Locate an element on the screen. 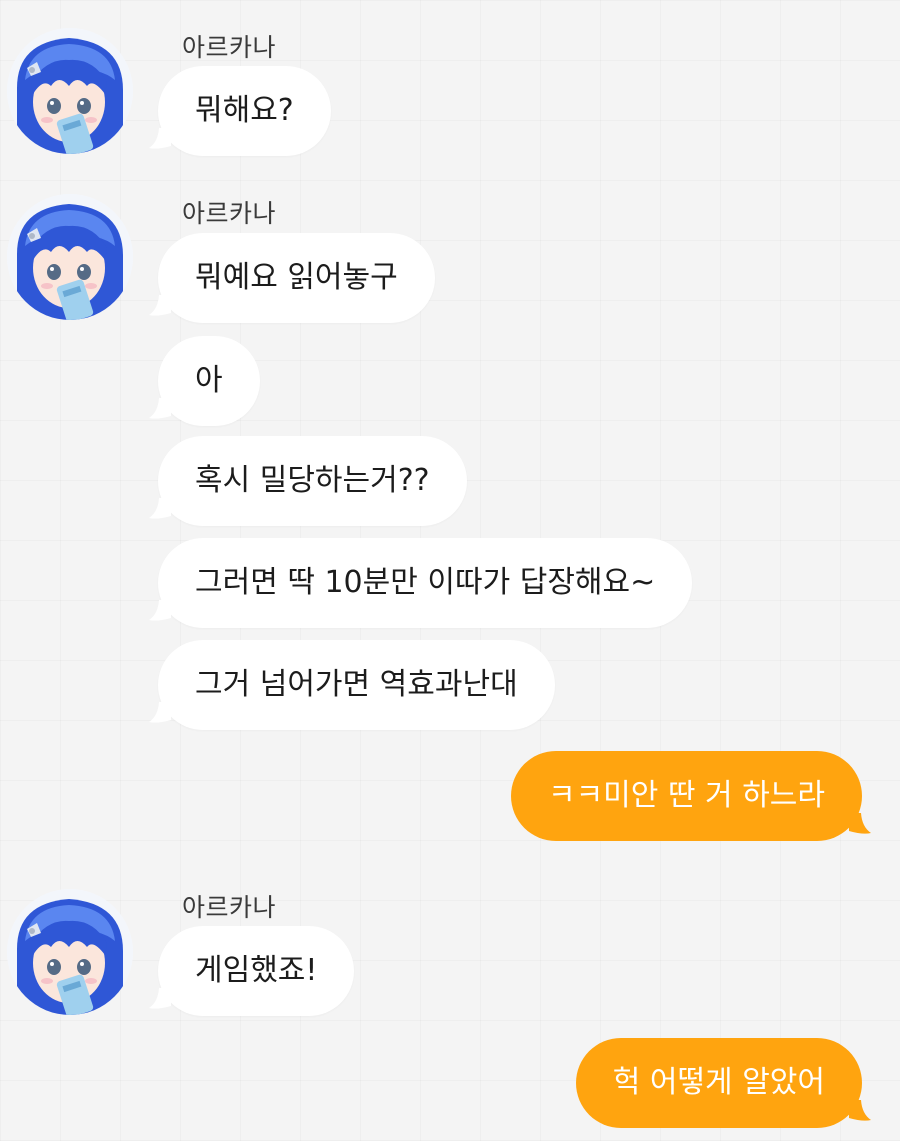 This screenshot has width=900, height=1141. message-bubble: 뭐예요 읽어놓구 is located at coordinates (292, 278).